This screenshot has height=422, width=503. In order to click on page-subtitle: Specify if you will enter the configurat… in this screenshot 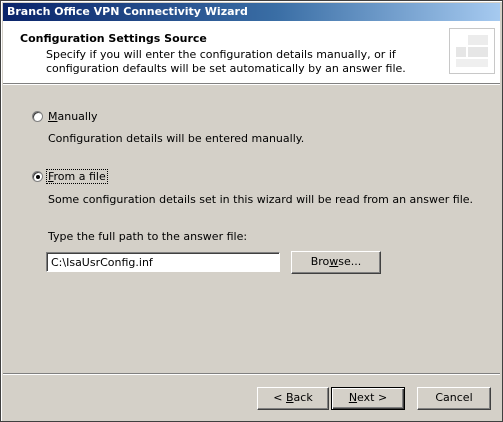, I will do `click(226, 61)`.